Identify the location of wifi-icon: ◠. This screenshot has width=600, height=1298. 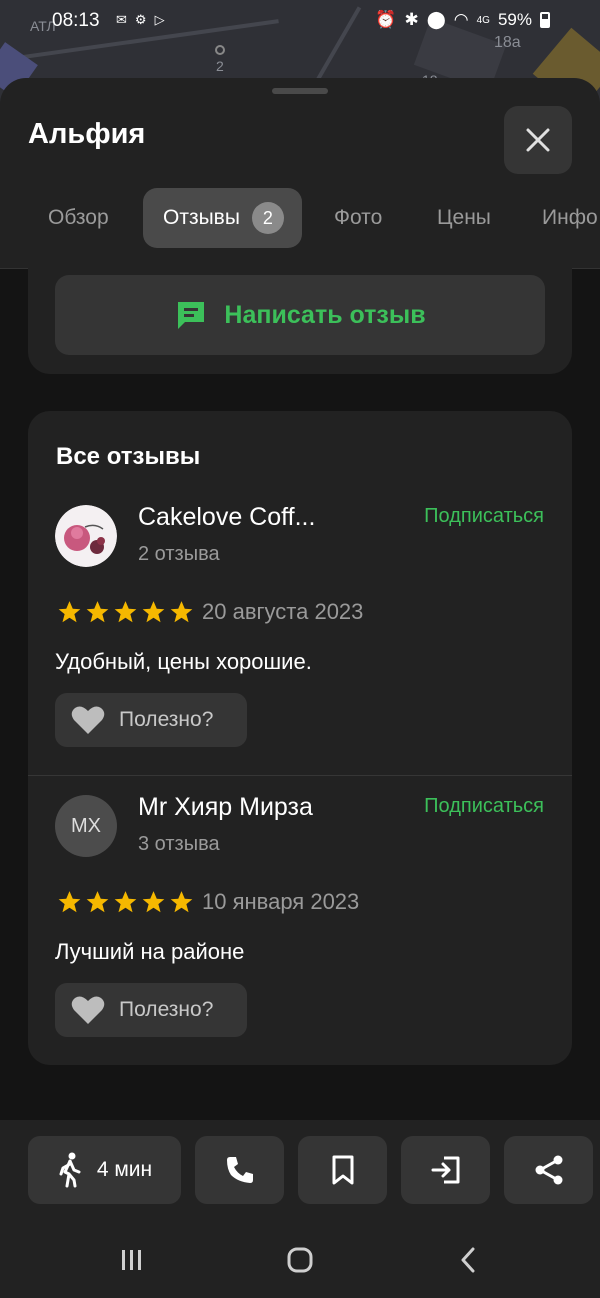
(461, 19).